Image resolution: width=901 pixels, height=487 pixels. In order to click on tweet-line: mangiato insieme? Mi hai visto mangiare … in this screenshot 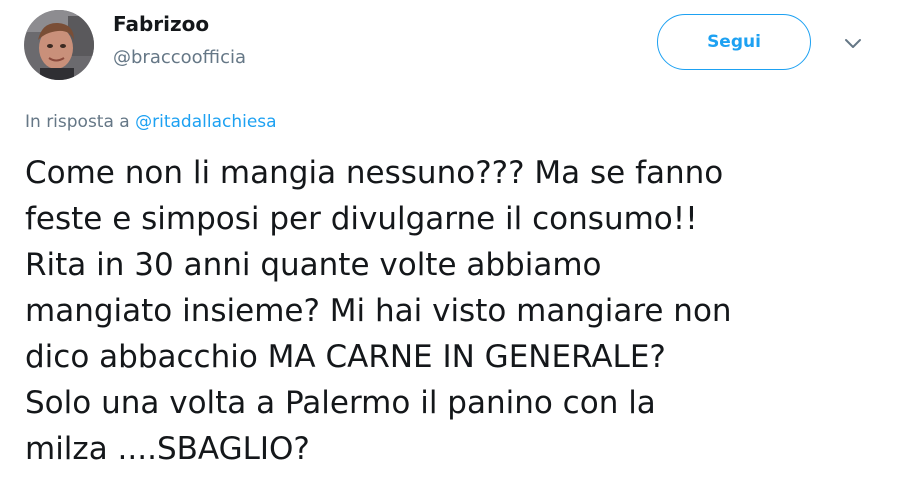, I will do `click(378, 311)`.